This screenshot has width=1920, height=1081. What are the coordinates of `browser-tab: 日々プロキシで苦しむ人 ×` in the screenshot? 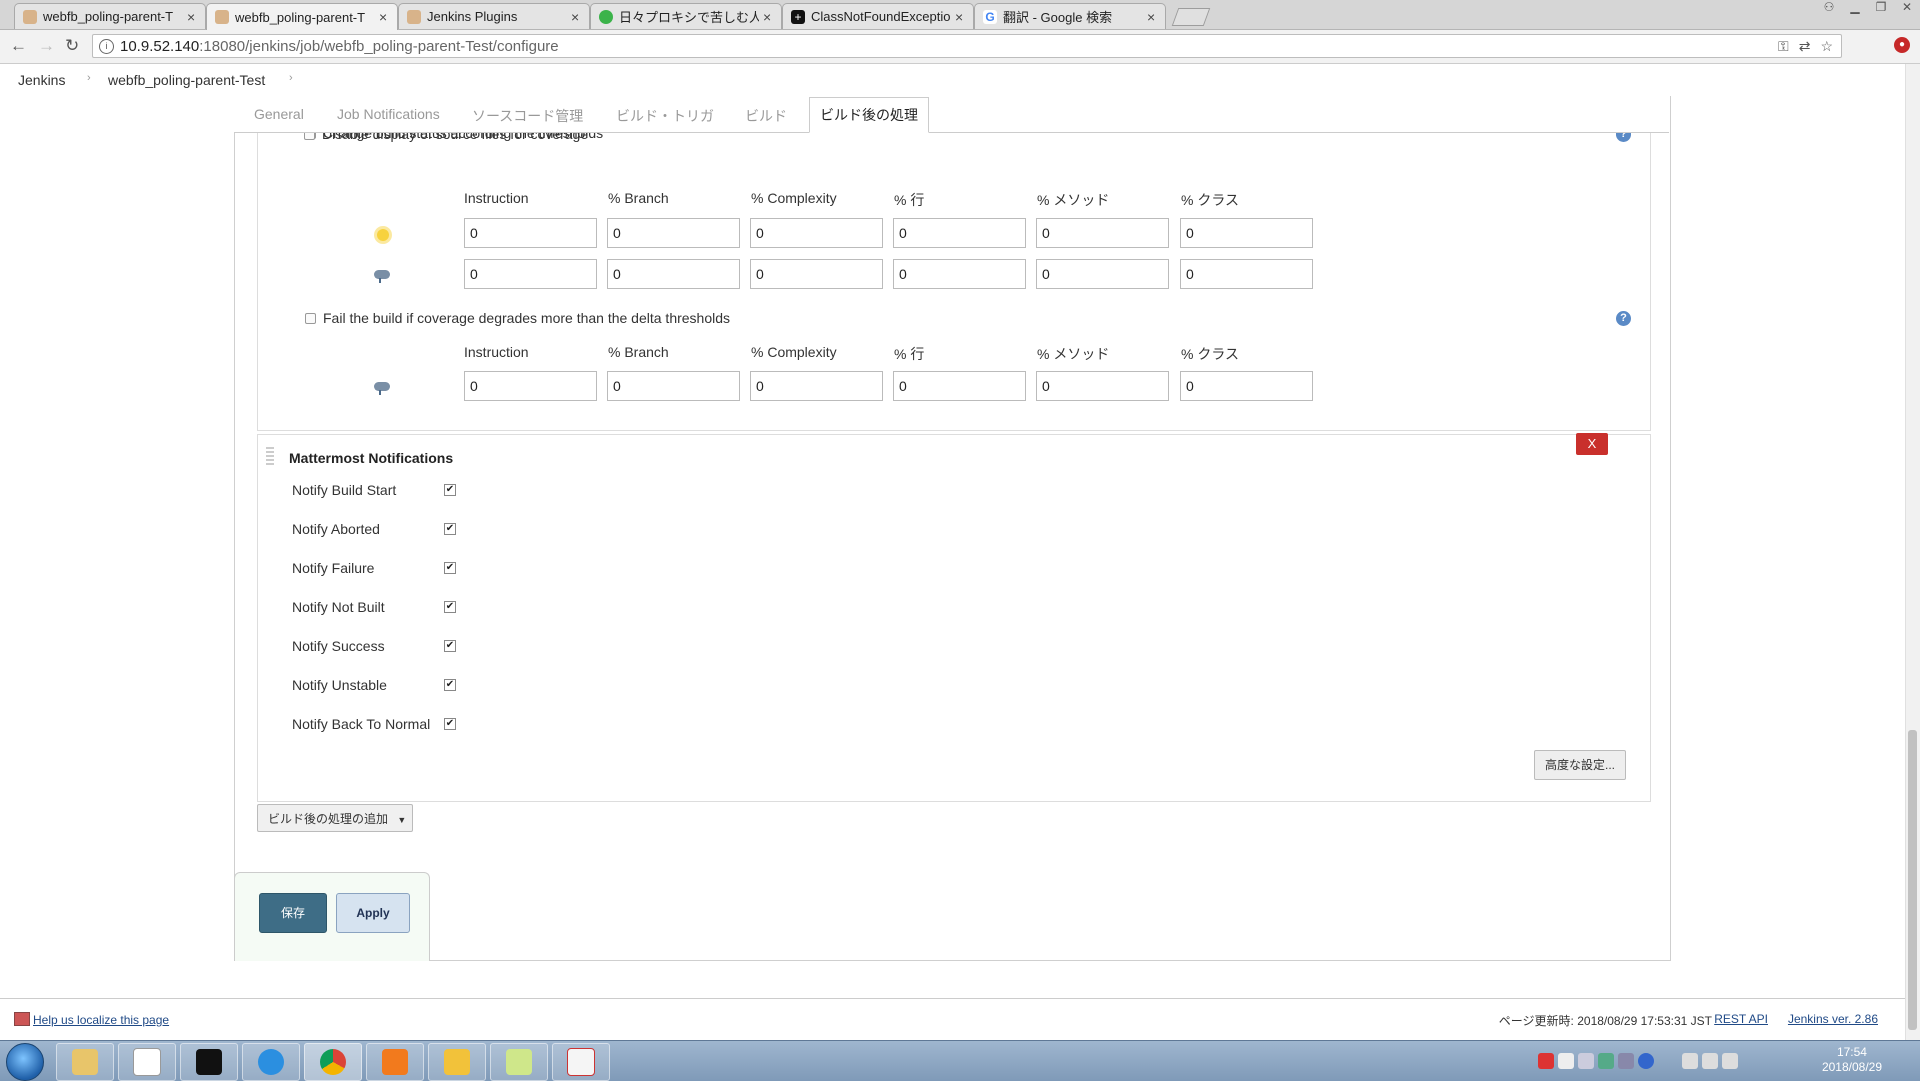 It's located at (686, 16).